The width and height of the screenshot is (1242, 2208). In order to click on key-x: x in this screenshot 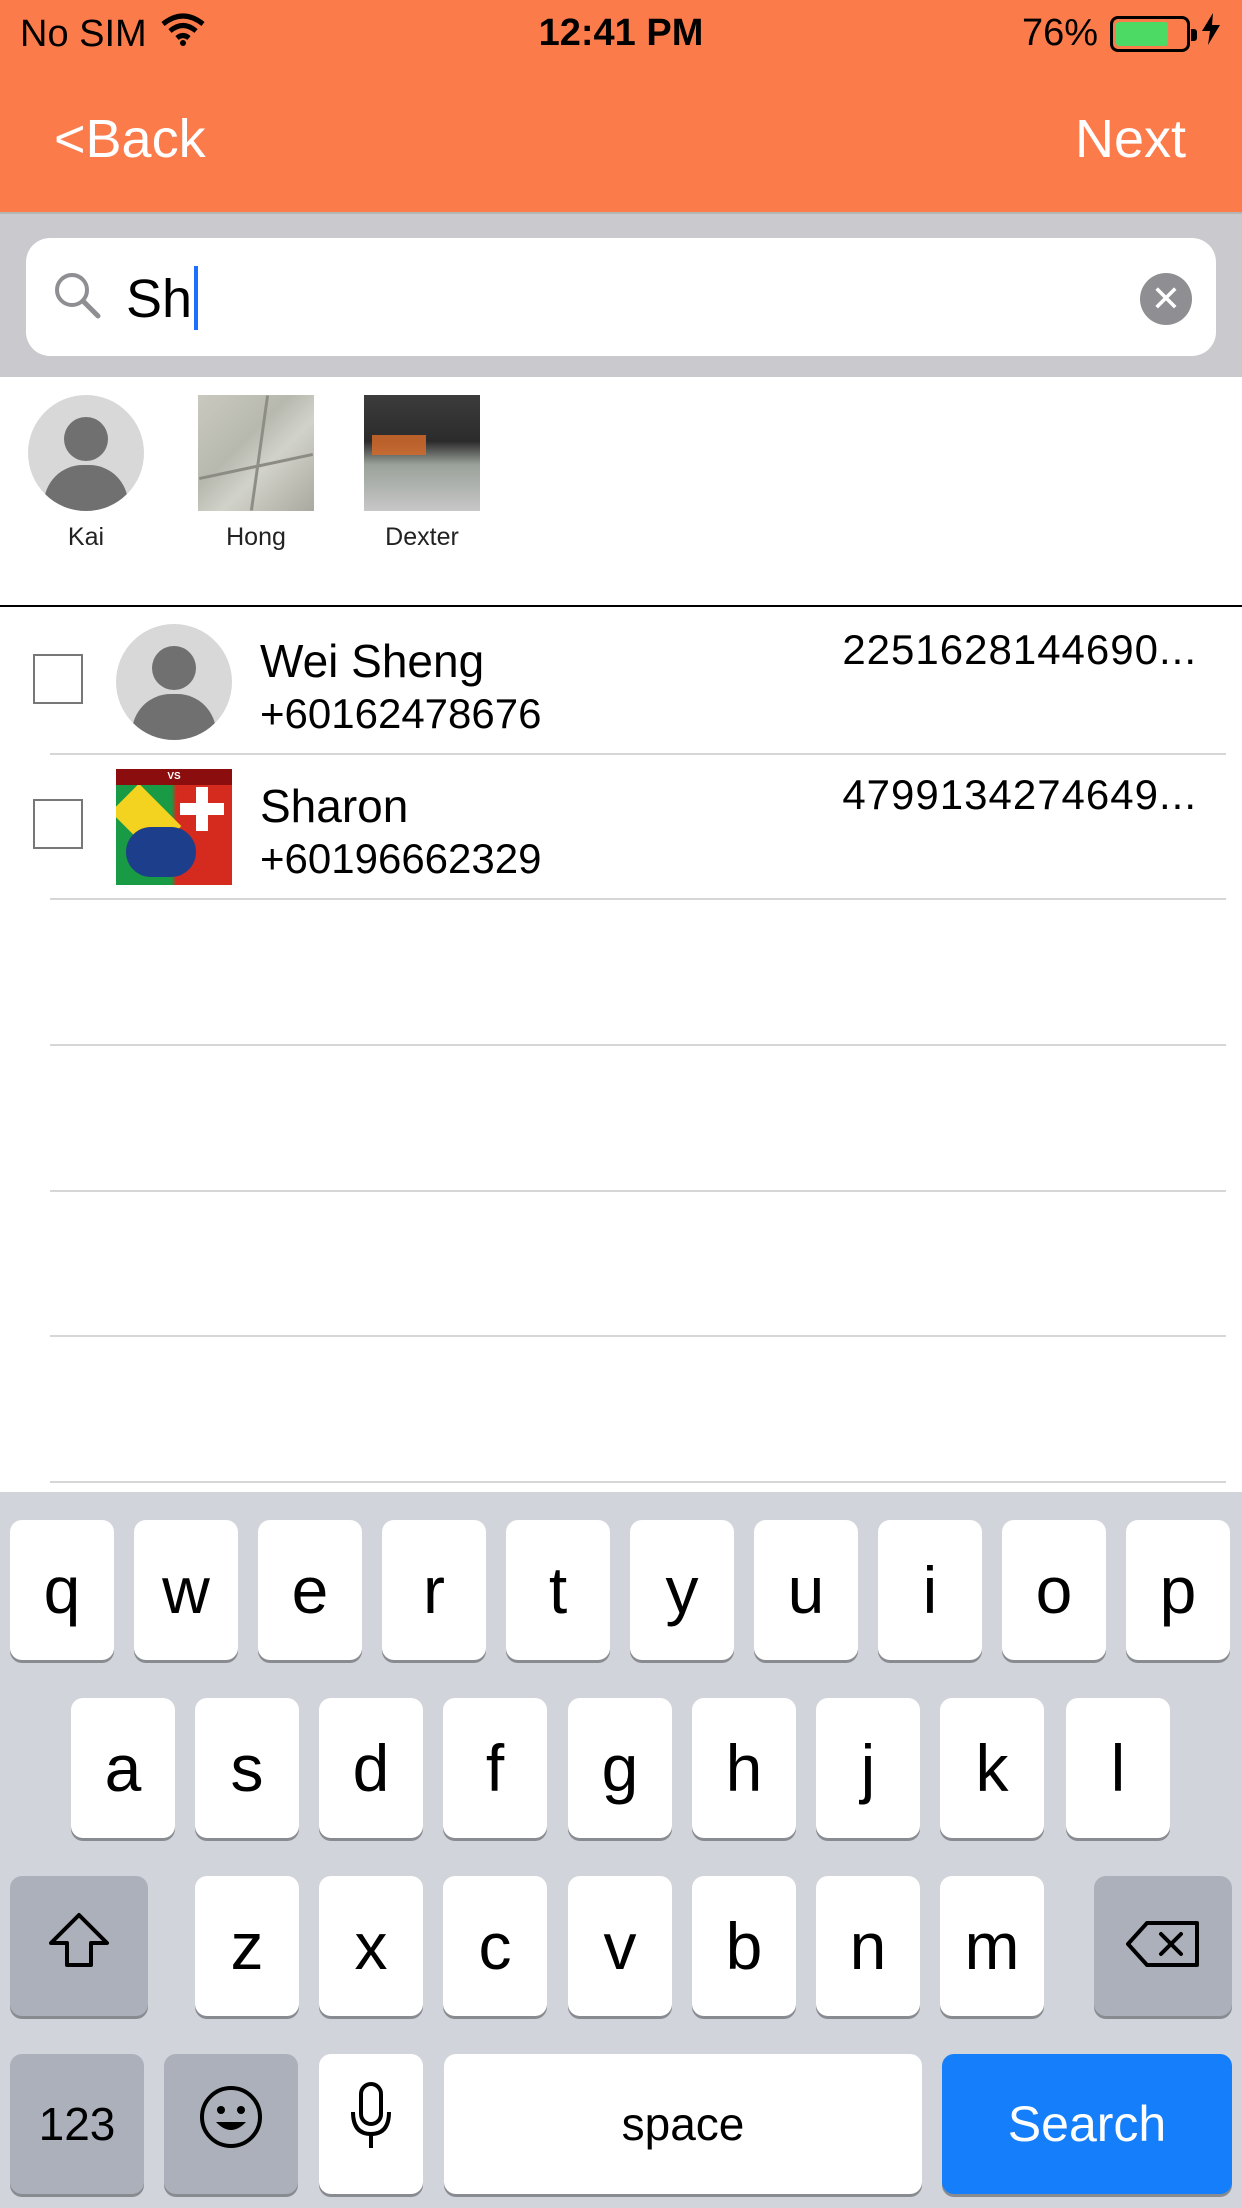, I will do `click(371, 1946)`.